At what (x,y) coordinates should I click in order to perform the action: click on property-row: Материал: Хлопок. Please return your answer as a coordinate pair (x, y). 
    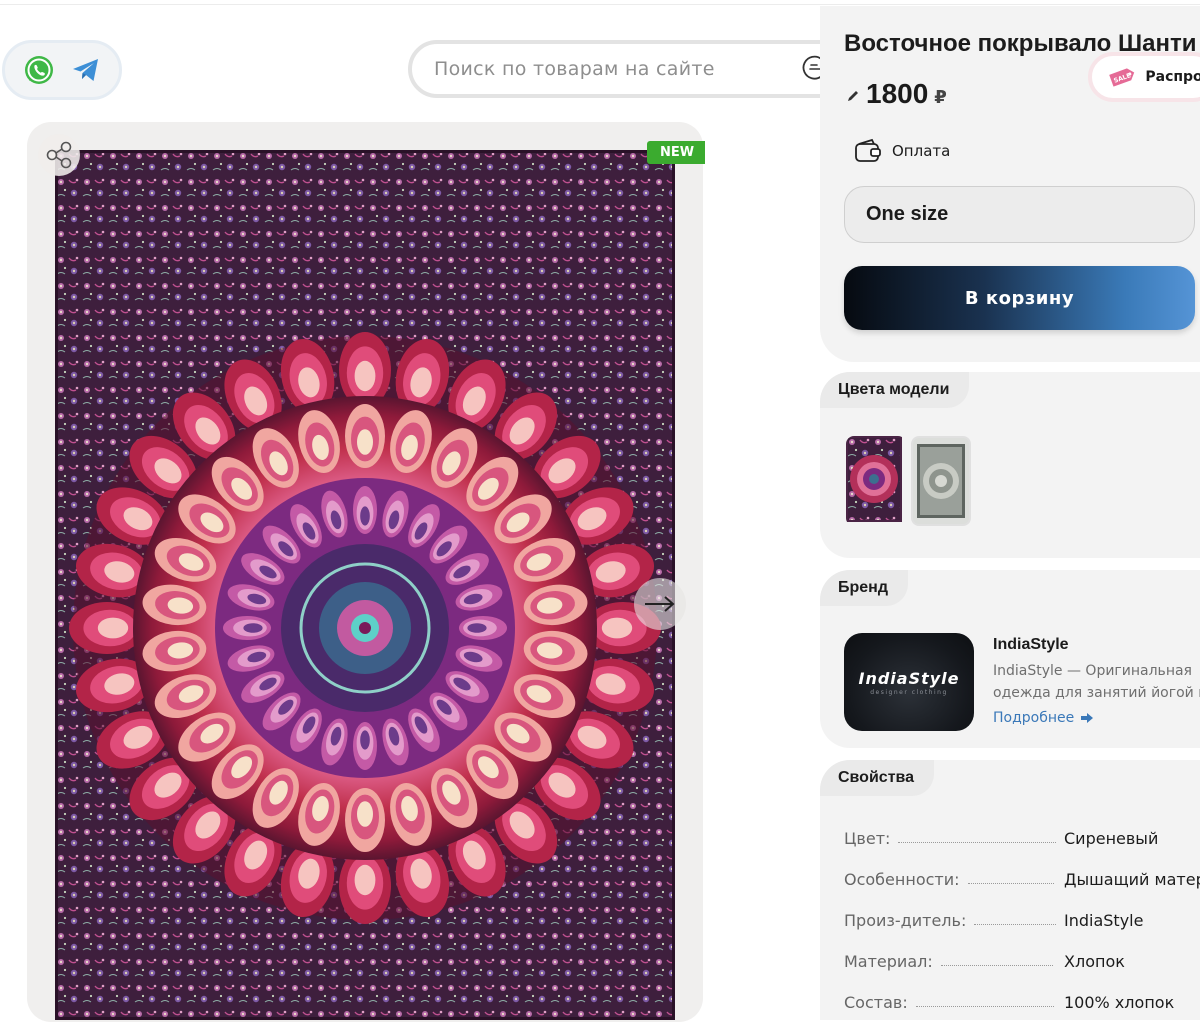
    Looking at the image, I should click on (1022, 959).